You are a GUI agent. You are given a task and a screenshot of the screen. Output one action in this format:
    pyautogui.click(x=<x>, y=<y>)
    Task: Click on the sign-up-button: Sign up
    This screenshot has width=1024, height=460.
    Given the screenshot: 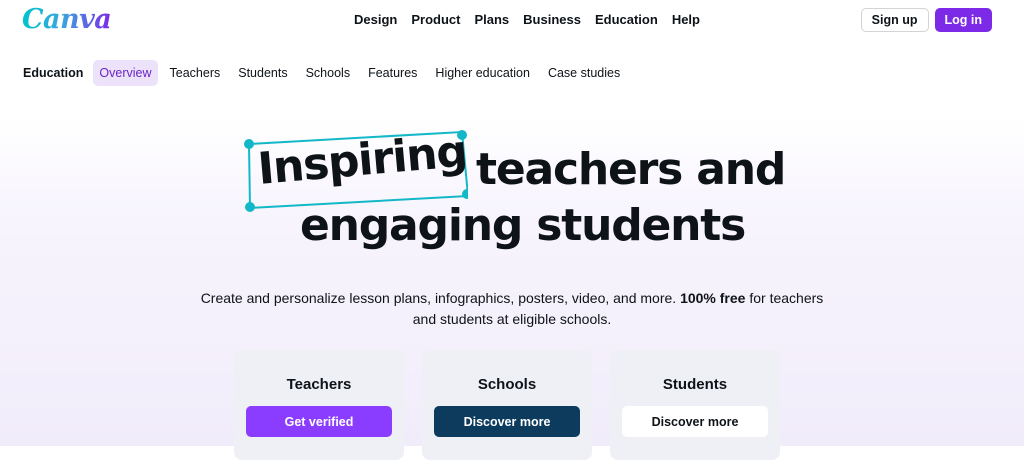 What is the action you would take?
    pyautogui.click(x=894, y=20)
    